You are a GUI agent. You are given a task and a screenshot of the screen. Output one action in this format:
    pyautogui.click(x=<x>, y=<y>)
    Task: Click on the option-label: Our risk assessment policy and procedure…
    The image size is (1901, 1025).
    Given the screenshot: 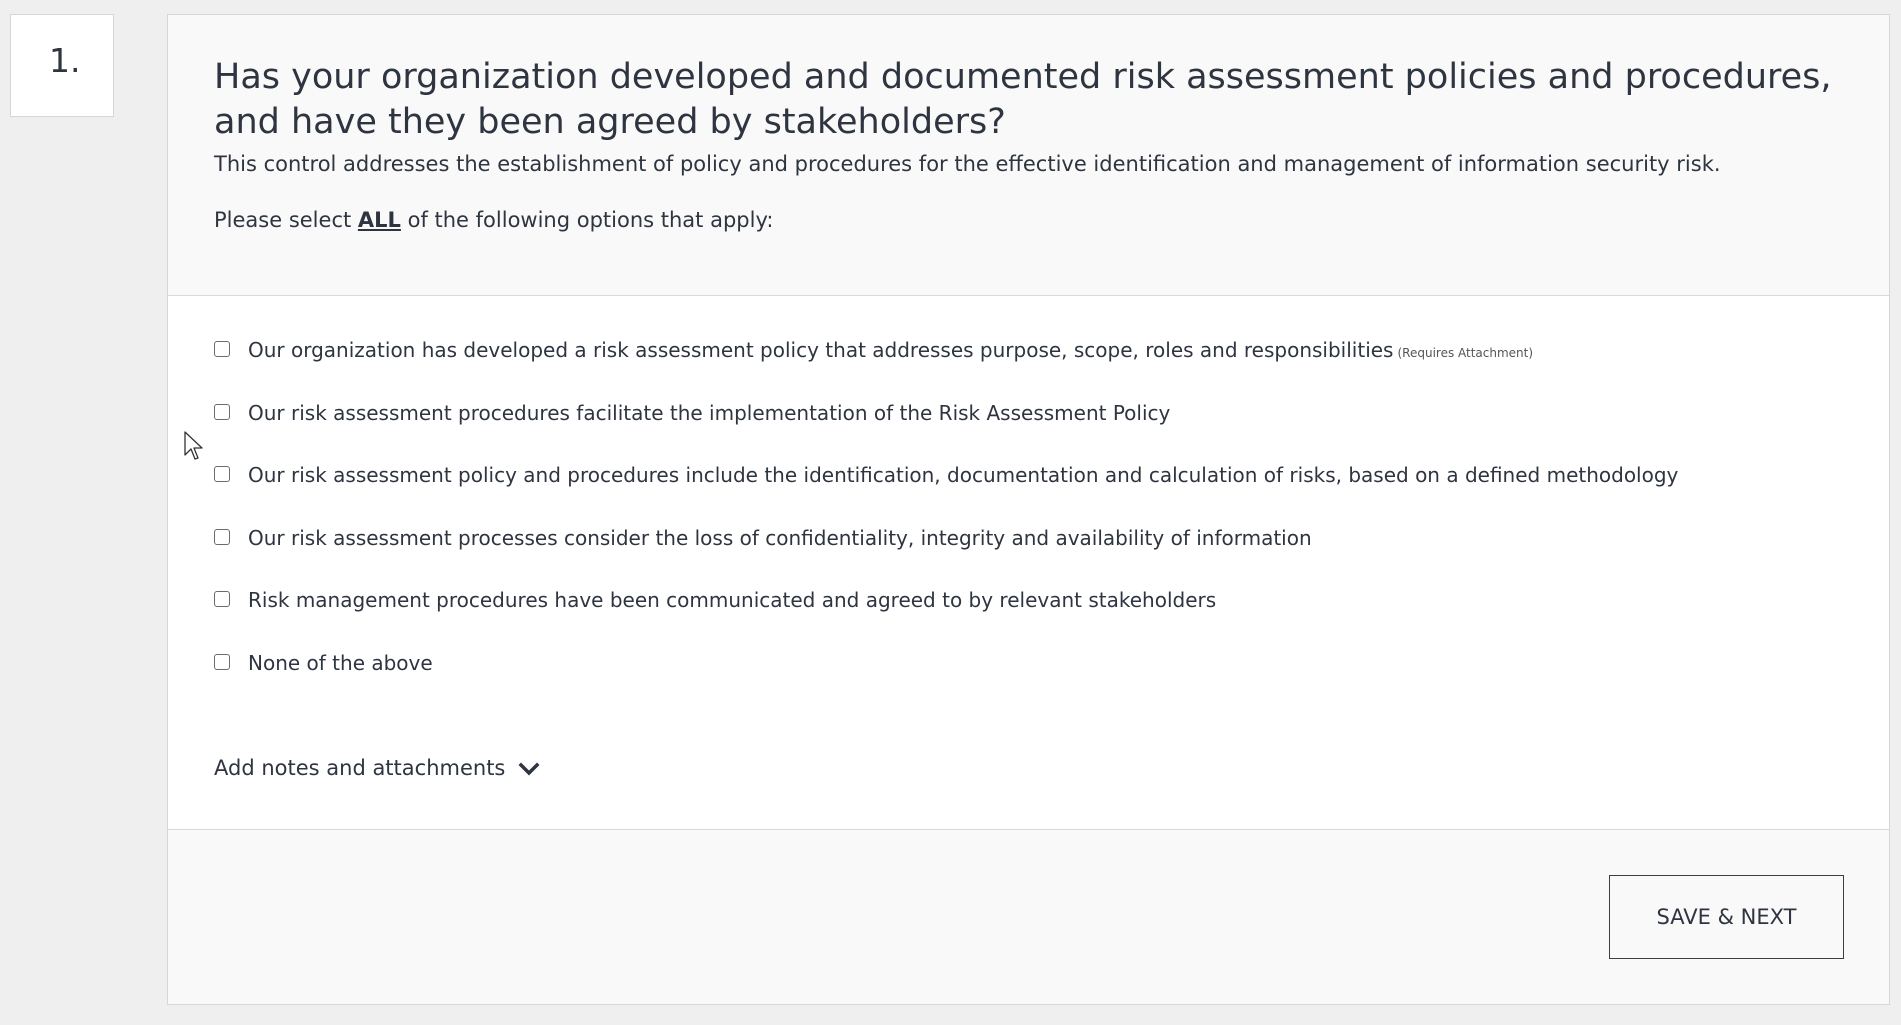 What is the action you would take?
    pyautogui.click(x=963, y=475)
    